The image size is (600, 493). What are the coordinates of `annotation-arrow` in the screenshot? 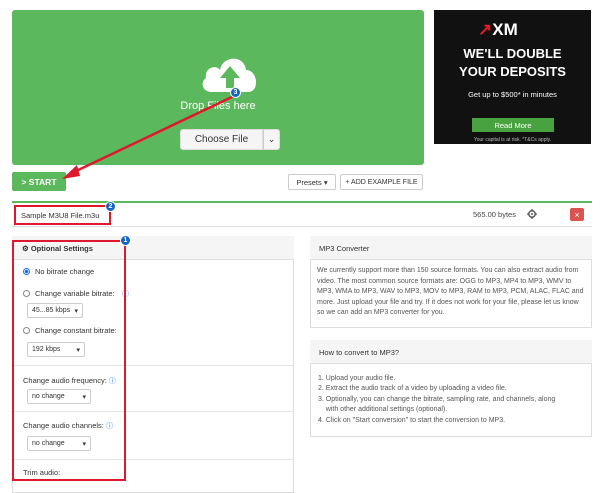 It's located at (148, 136).